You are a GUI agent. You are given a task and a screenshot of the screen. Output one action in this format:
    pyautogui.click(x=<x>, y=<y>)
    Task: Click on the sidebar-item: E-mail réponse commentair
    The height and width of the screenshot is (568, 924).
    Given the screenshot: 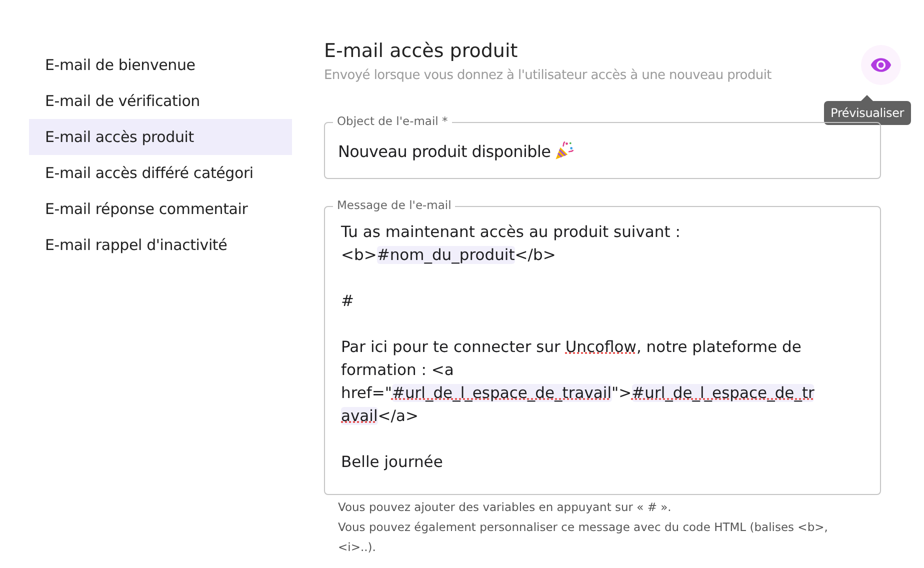 What is the action you would take?
    pyautogui.click(x=160, y=209)
    